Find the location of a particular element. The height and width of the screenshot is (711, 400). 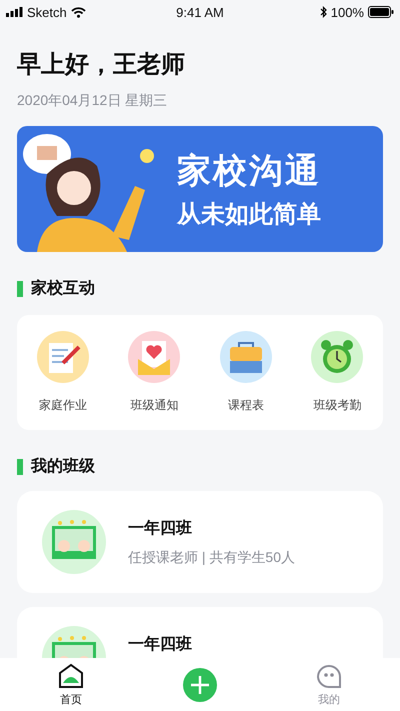

briefcase-icon is located at coordinates (246, 357).